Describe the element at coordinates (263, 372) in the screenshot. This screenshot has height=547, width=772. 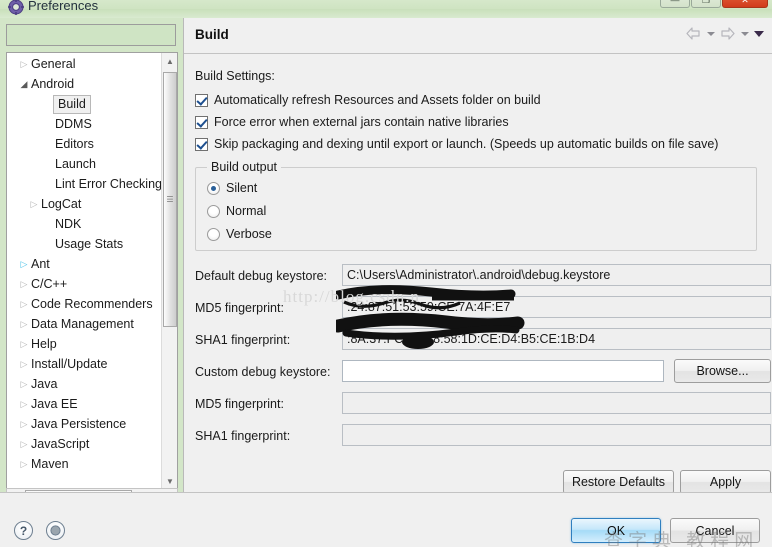
I see `custom-debug-keystore-label: Custom debug keystore:` at that location.